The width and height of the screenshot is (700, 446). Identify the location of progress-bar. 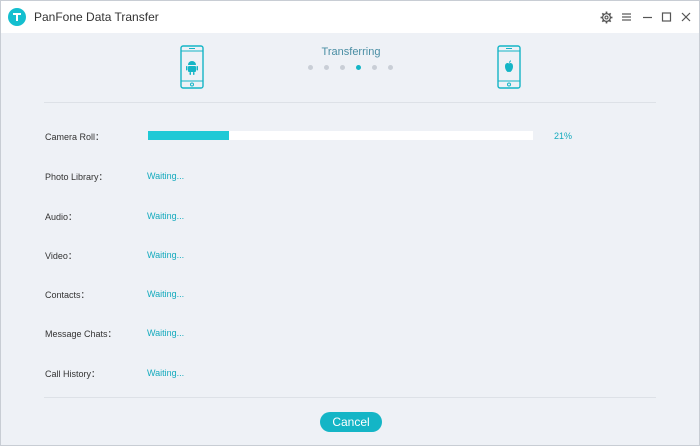
(340, 135).